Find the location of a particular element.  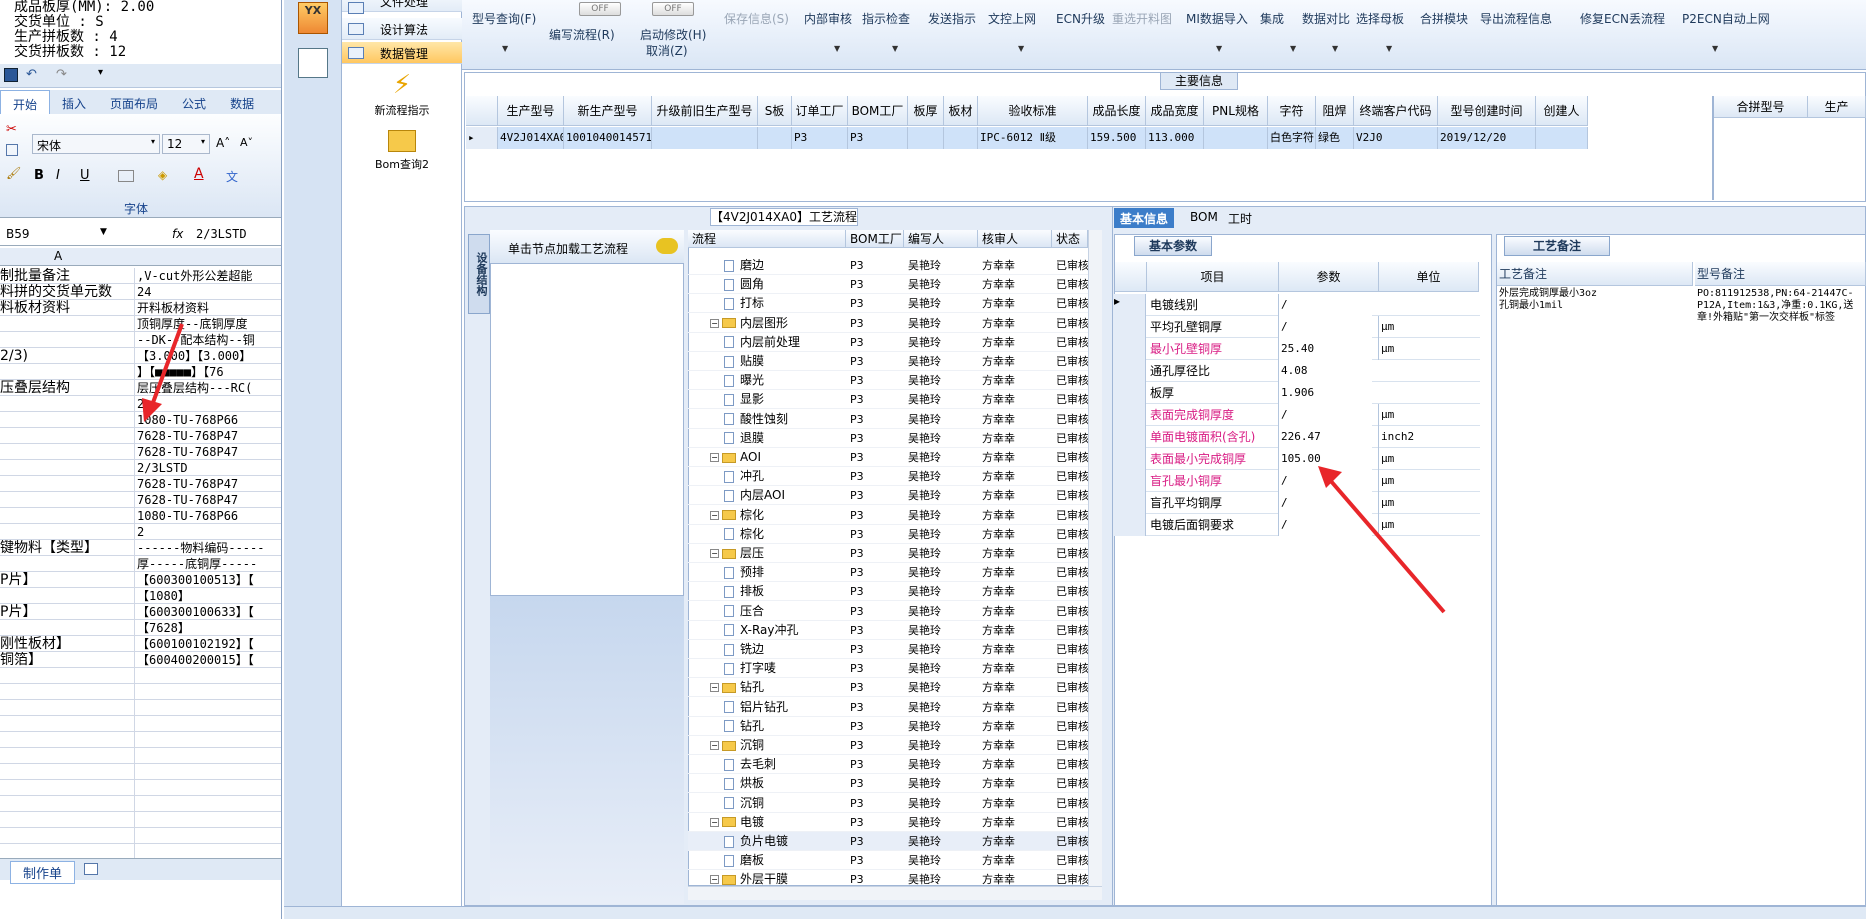

main-cell: IPC-6012 Ⅱ级 is located at coordinates (1033, 138).